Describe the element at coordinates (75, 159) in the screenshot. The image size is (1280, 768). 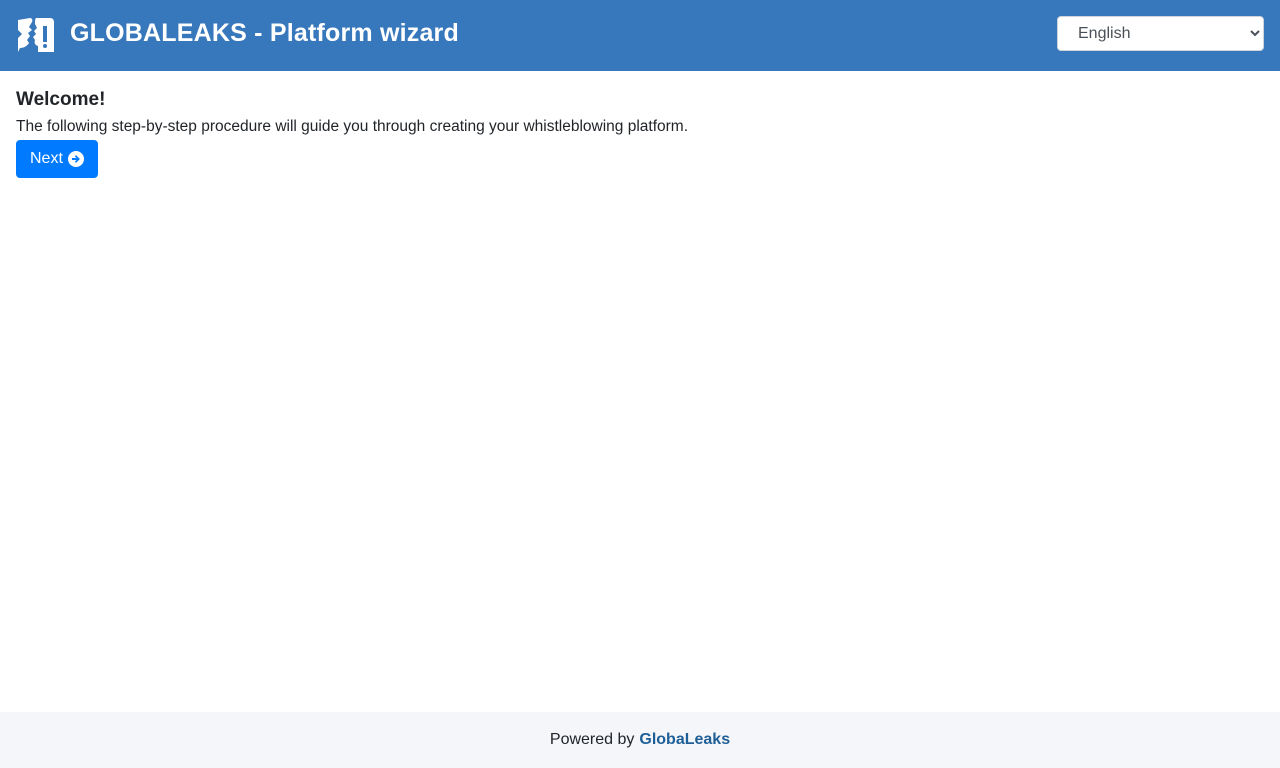
I see `arrow-circle-right-icon` at that location.